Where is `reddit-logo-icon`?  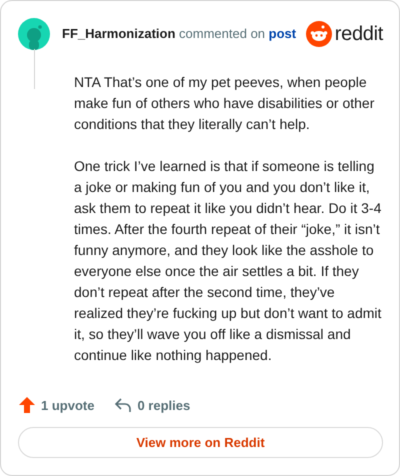 reddit-logo-icon is located at coordinates (319, 34).